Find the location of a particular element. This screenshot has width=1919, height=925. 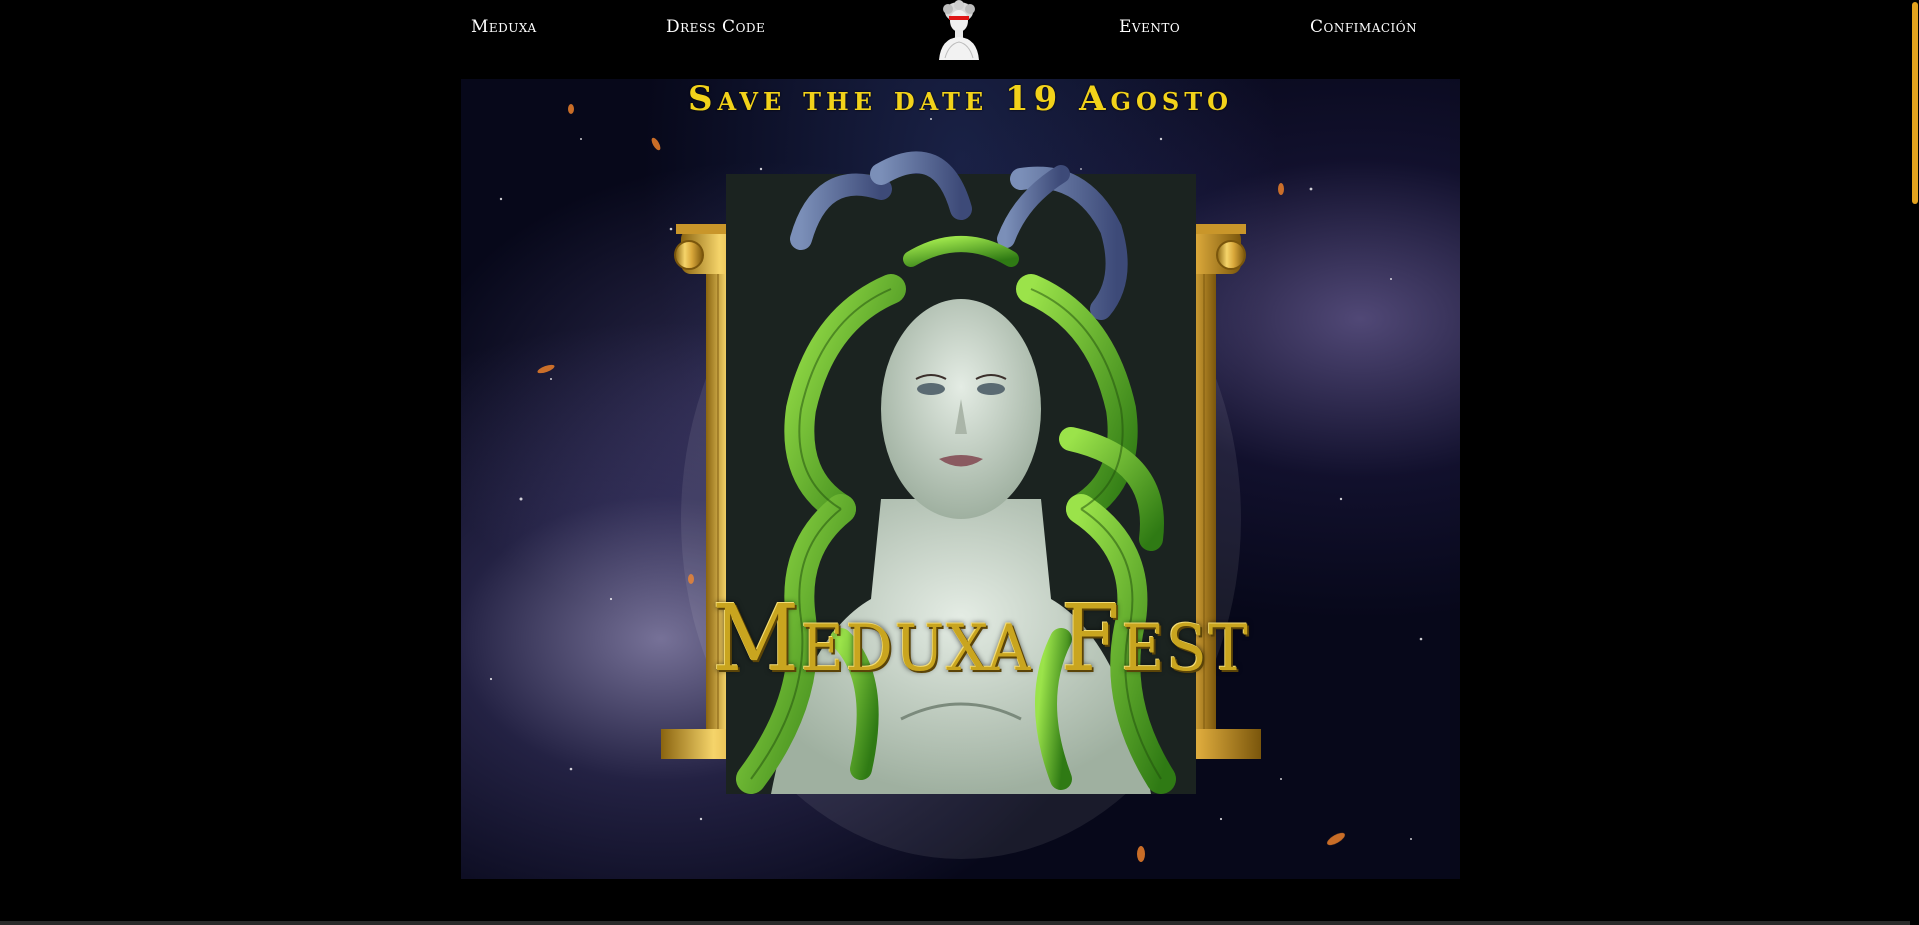

scrollbar-thumb is located at coordinates (1915, 103).